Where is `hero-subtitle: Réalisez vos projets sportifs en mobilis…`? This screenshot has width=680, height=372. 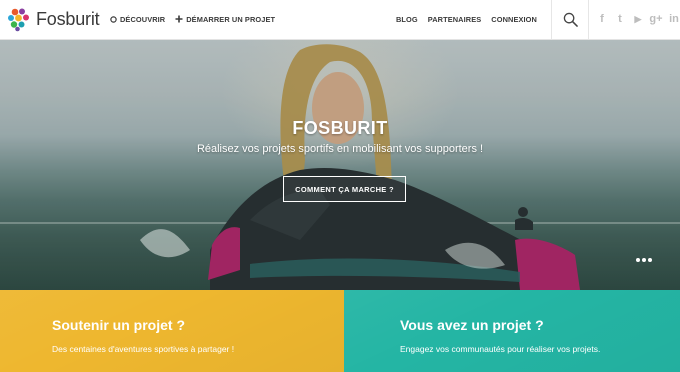
hero-subtitle: Réalisez vos projets sportifs en mobilis… is located at coordinates (340, 149).